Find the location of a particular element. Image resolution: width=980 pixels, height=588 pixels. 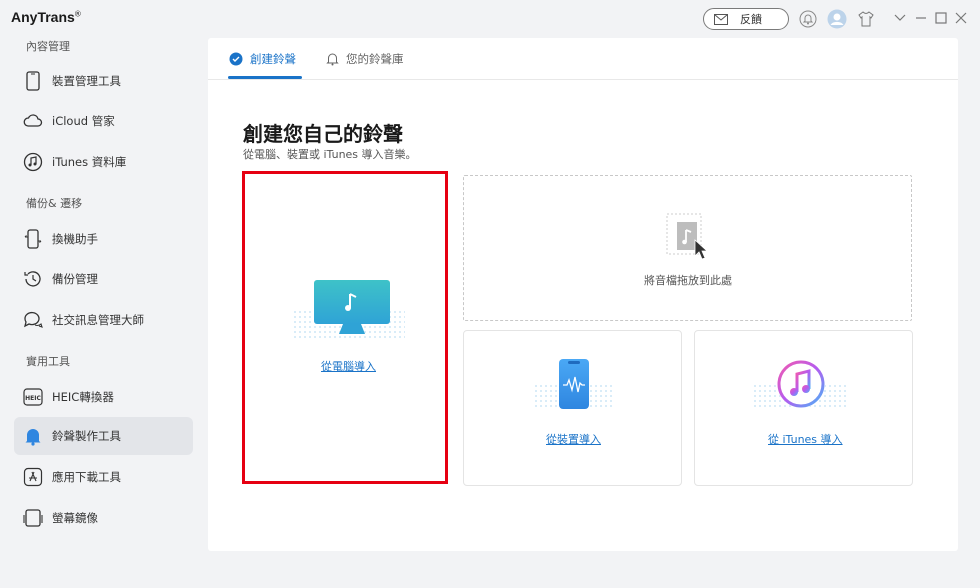

music-note-icon is located at coordinates (33, 162).